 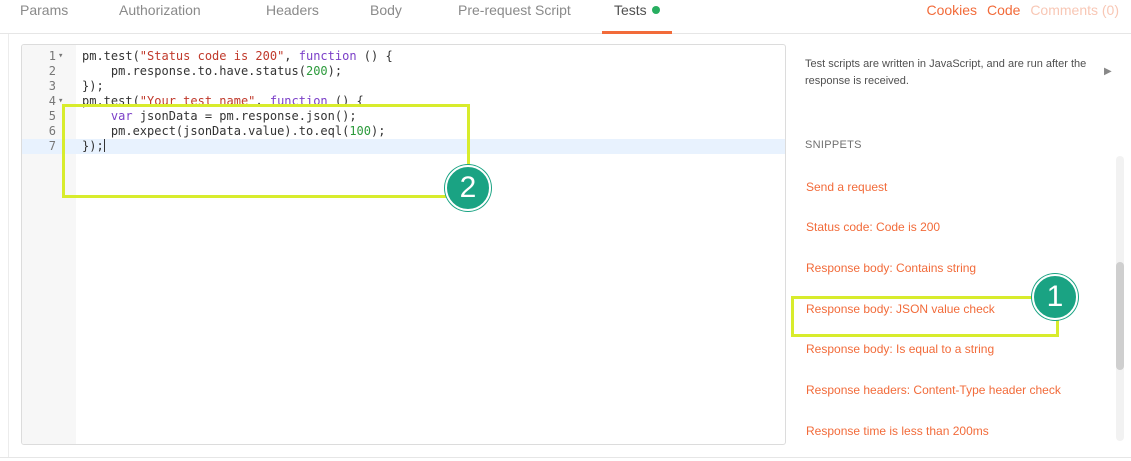 I want to click on code-link: Code, so click(x=1003, y=10).